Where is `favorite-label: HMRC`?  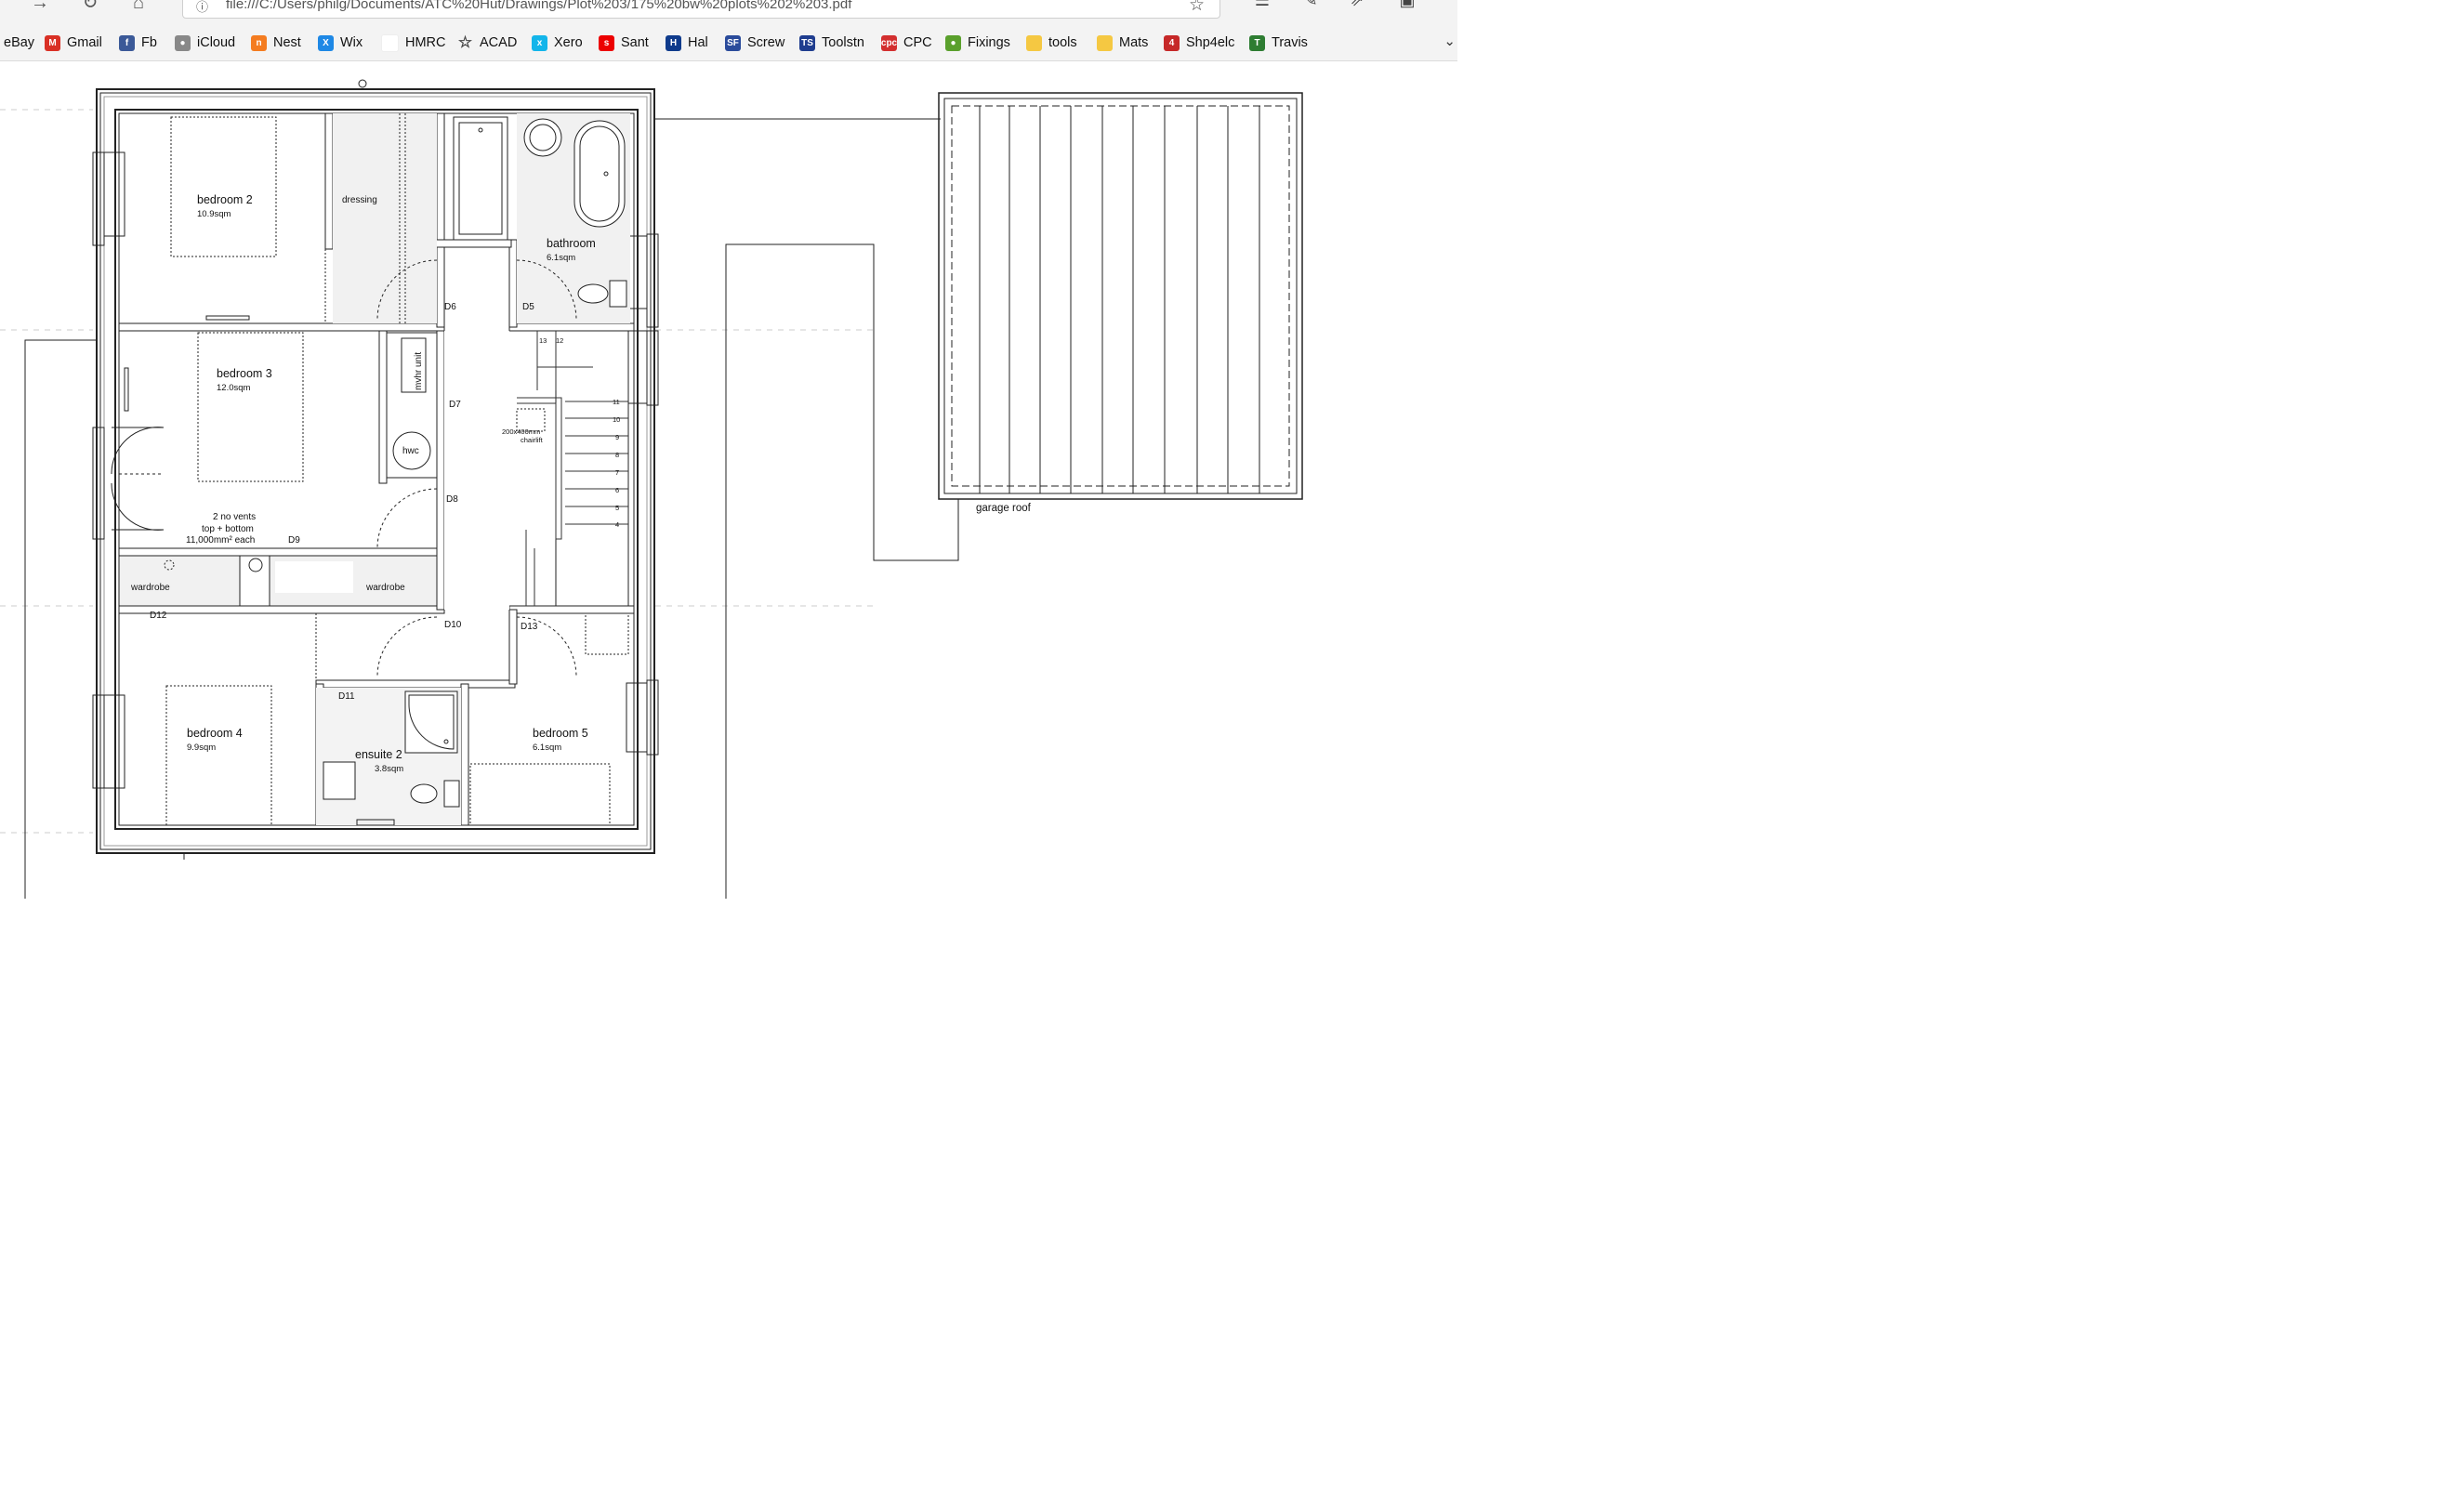
favorite-label: HMRC is located at coordinates (425, 42).